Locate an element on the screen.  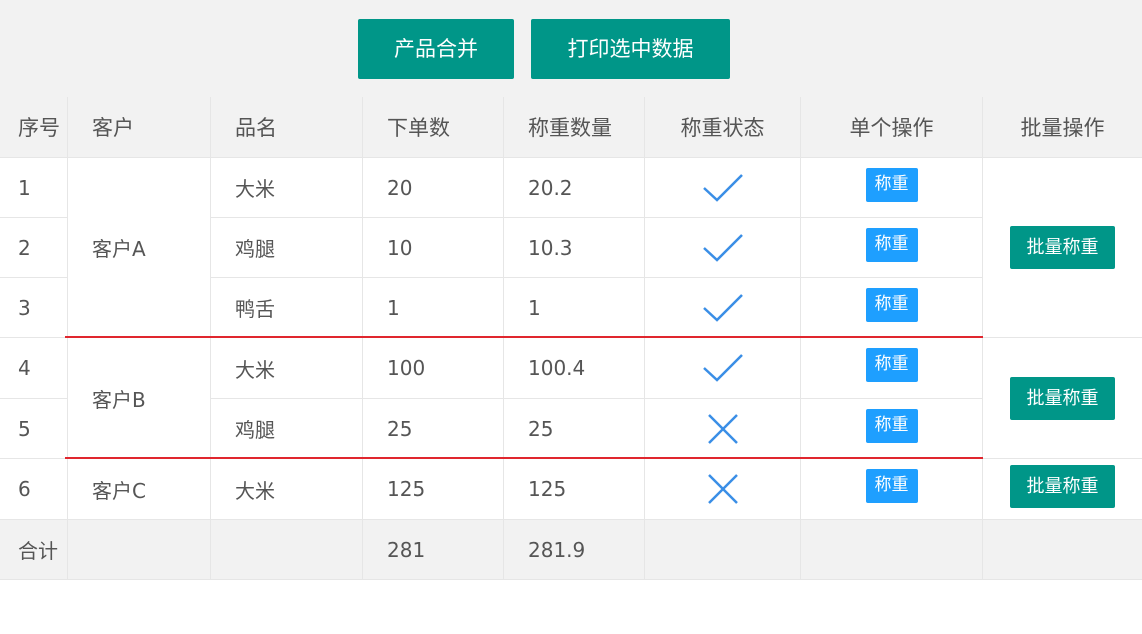
row-2-no: 2 is located at coordinates (34, 248).